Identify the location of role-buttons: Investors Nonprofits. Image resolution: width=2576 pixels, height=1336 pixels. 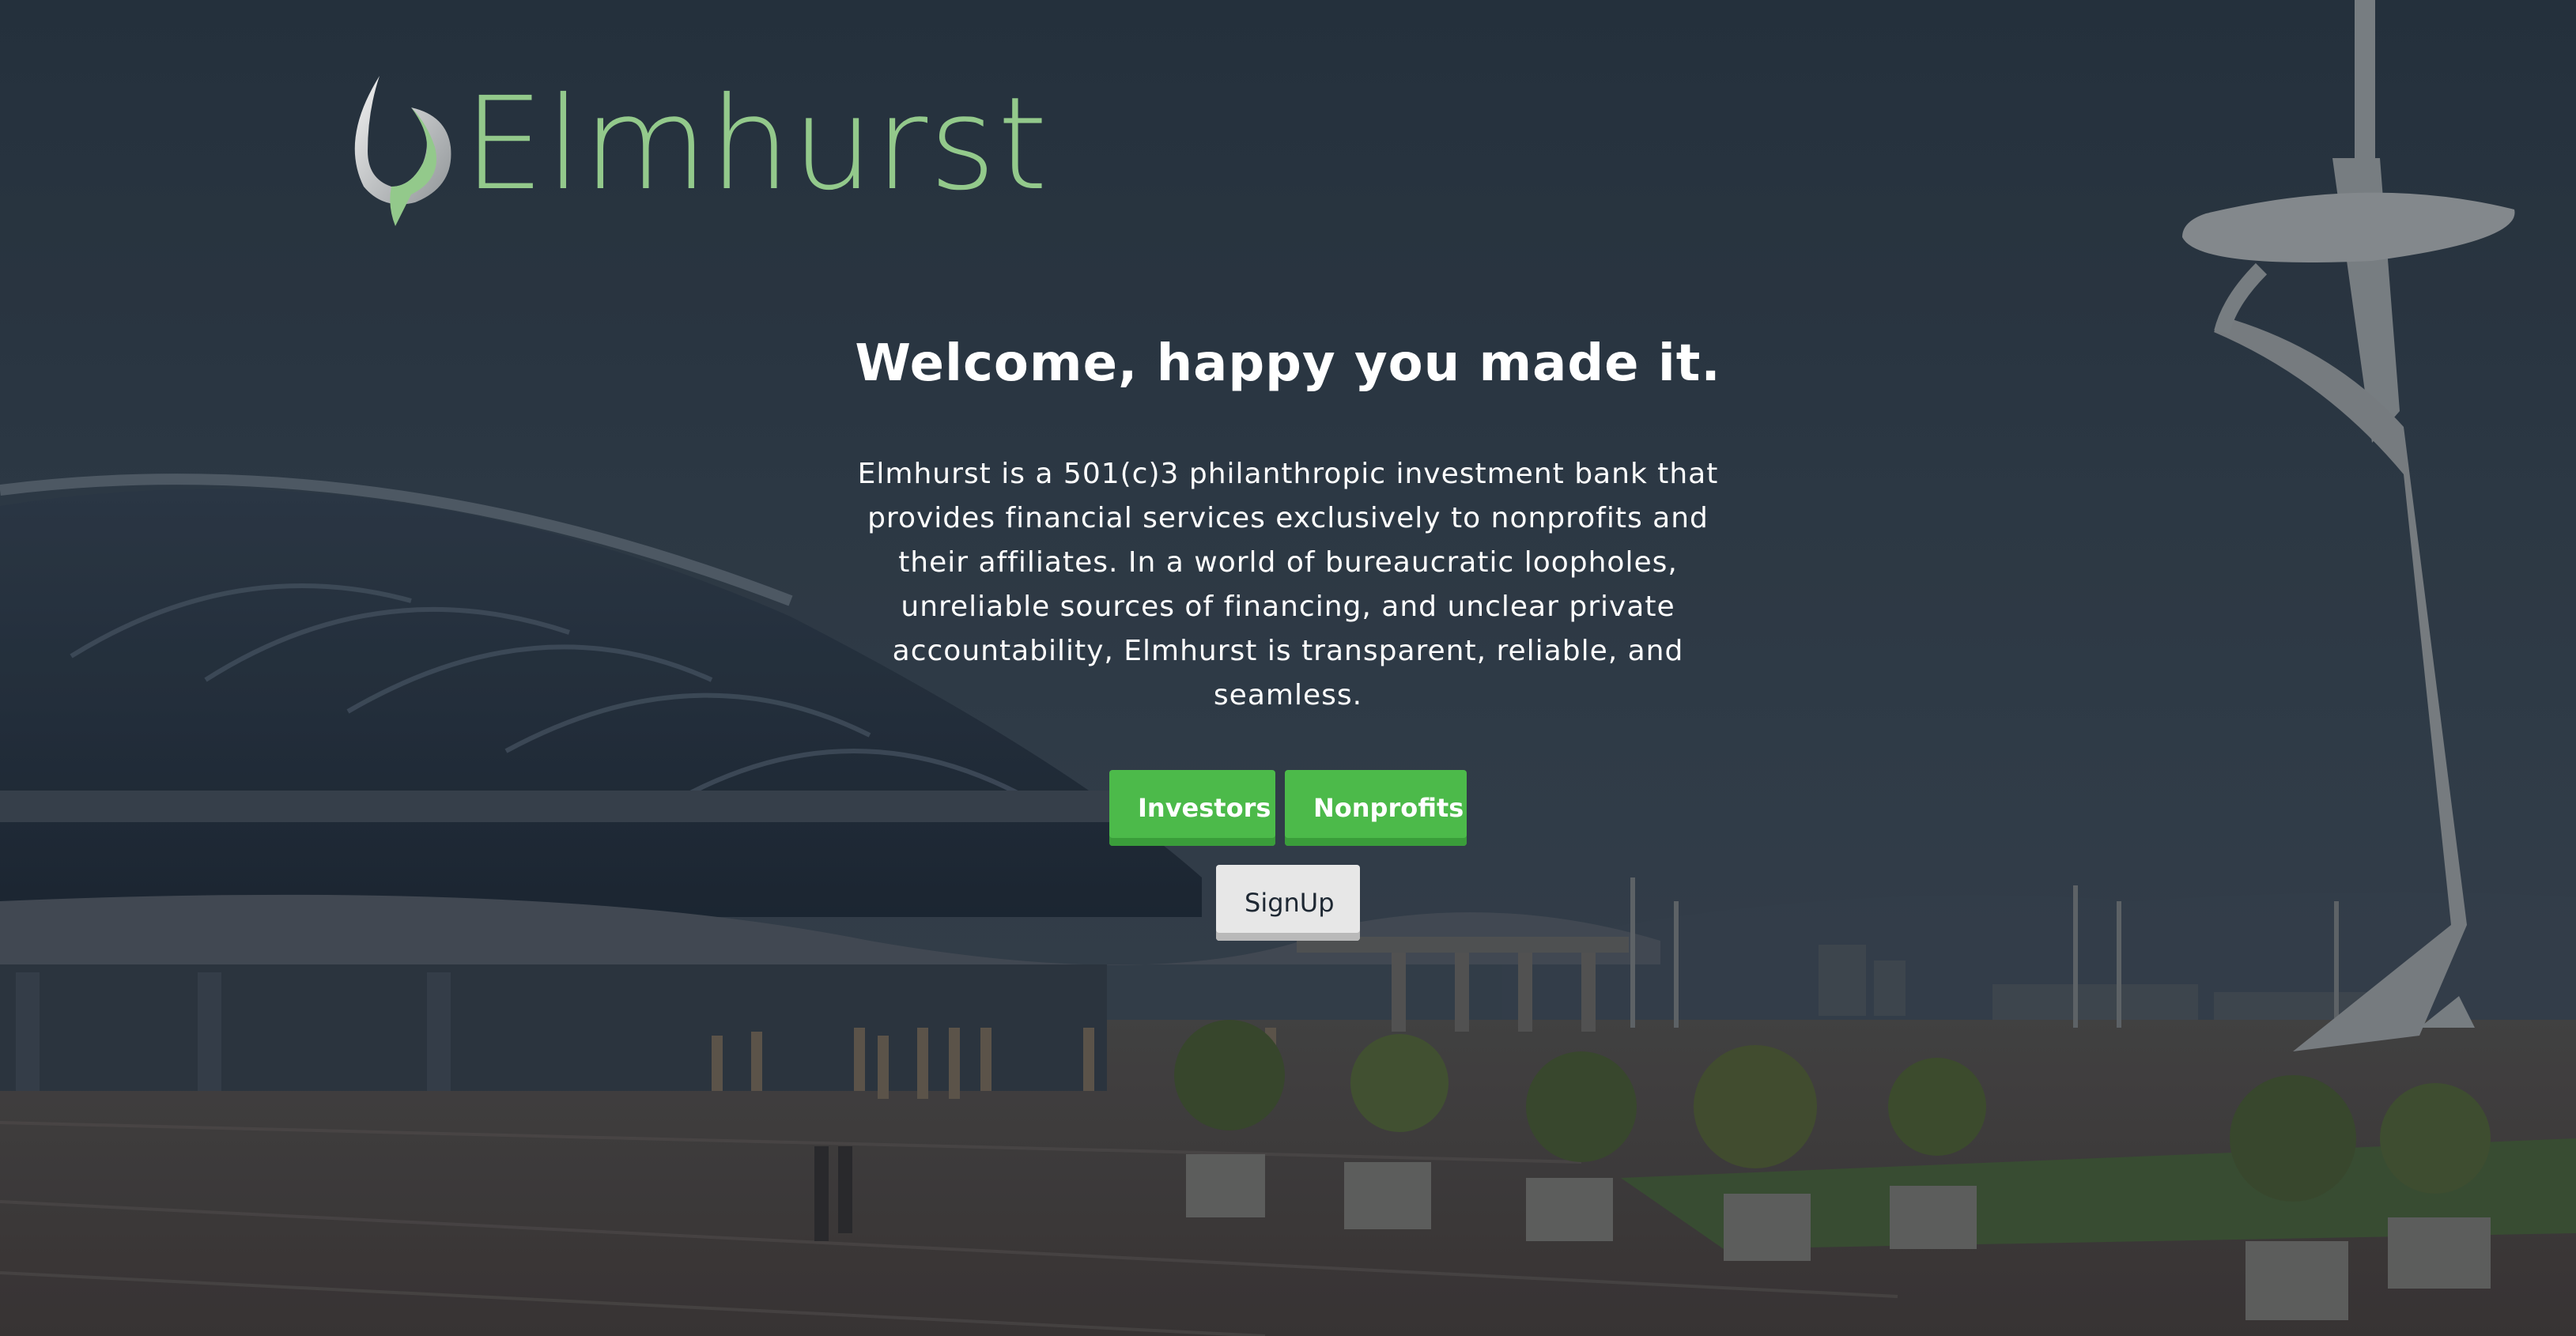
(1288, 808).